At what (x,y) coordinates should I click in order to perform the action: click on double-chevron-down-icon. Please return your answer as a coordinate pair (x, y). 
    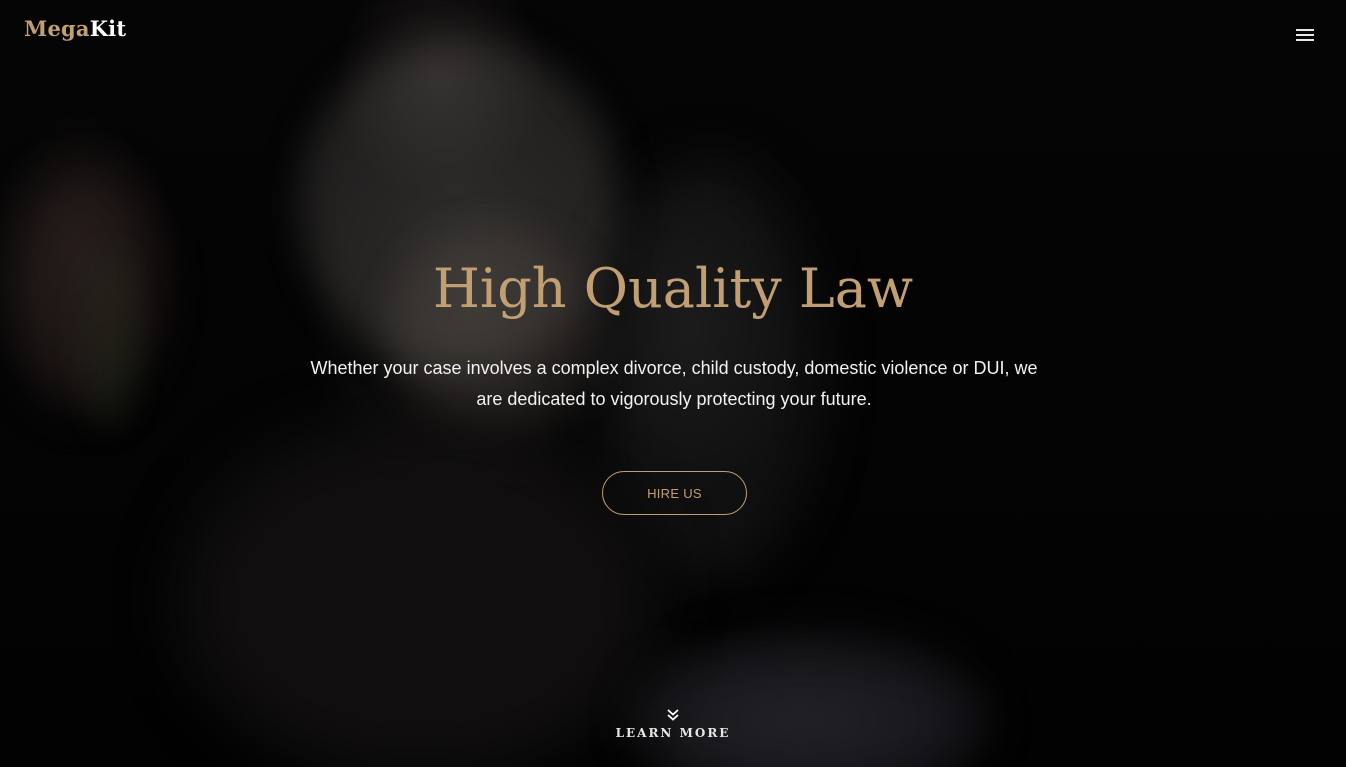
    Looking at the image, I should click on (673, 715).